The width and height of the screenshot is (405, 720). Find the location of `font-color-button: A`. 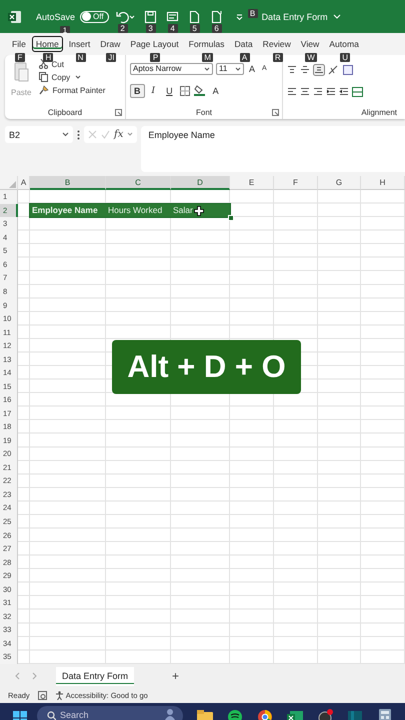

font-color-button: A is located at coordinates (215, 91).